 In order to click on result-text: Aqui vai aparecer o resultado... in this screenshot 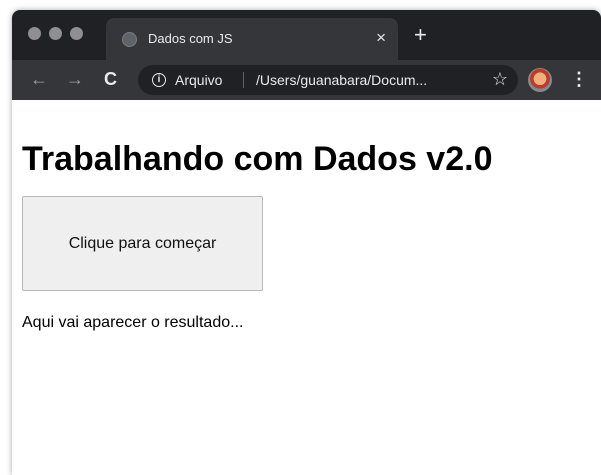, I will do `click(133, 322)`.